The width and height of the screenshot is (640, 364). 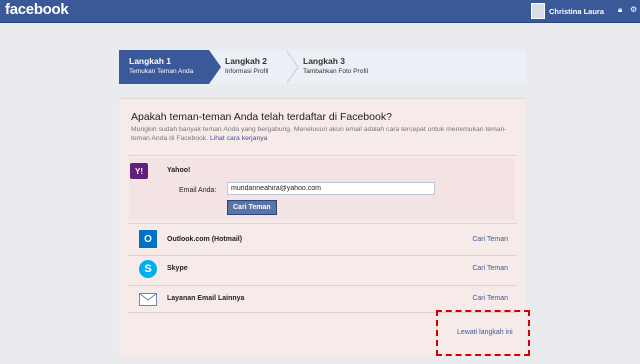 I want to click on email-label: Email Anda:, so click(x=198, y=190).